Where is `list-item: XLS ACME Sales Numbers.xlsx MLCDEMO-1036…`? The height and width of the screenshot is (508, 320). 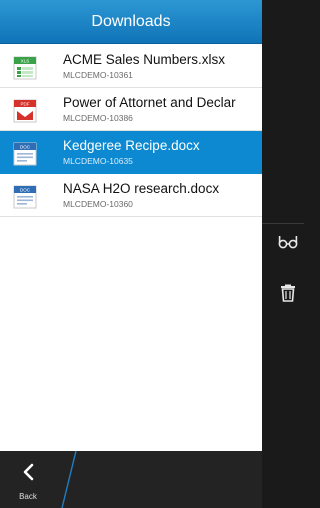 list-item: XLS ACME Sales Numbers.xlsx MLCDEMO-1036… is located at coordinates (131, 66).